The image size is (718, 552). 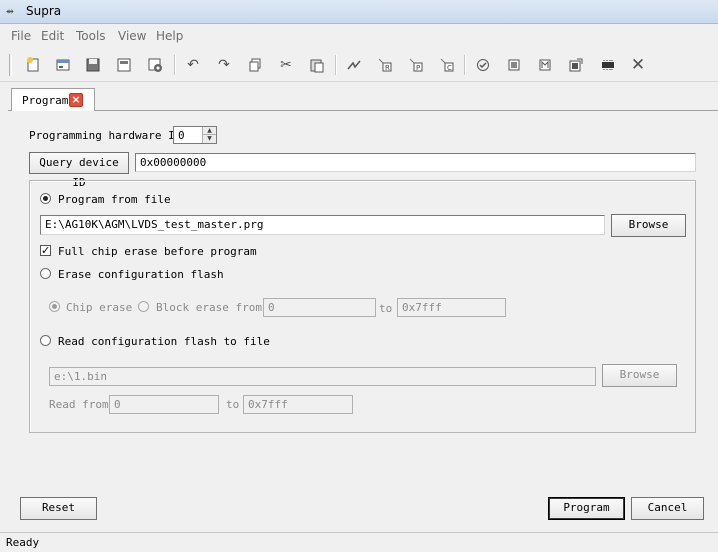 What do you see at coordinates (483, 65) in the screenshot?
I see `check-icon` at bounding box center [483, 65].